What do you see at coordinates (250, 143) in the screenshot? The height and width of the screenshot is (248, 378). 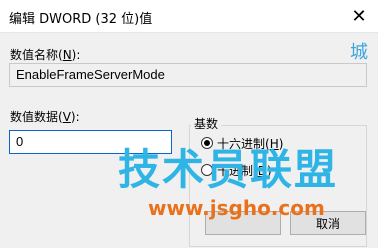 I see `hex-radio-label: 十六进制(H)` at bounding box center [250, 143].